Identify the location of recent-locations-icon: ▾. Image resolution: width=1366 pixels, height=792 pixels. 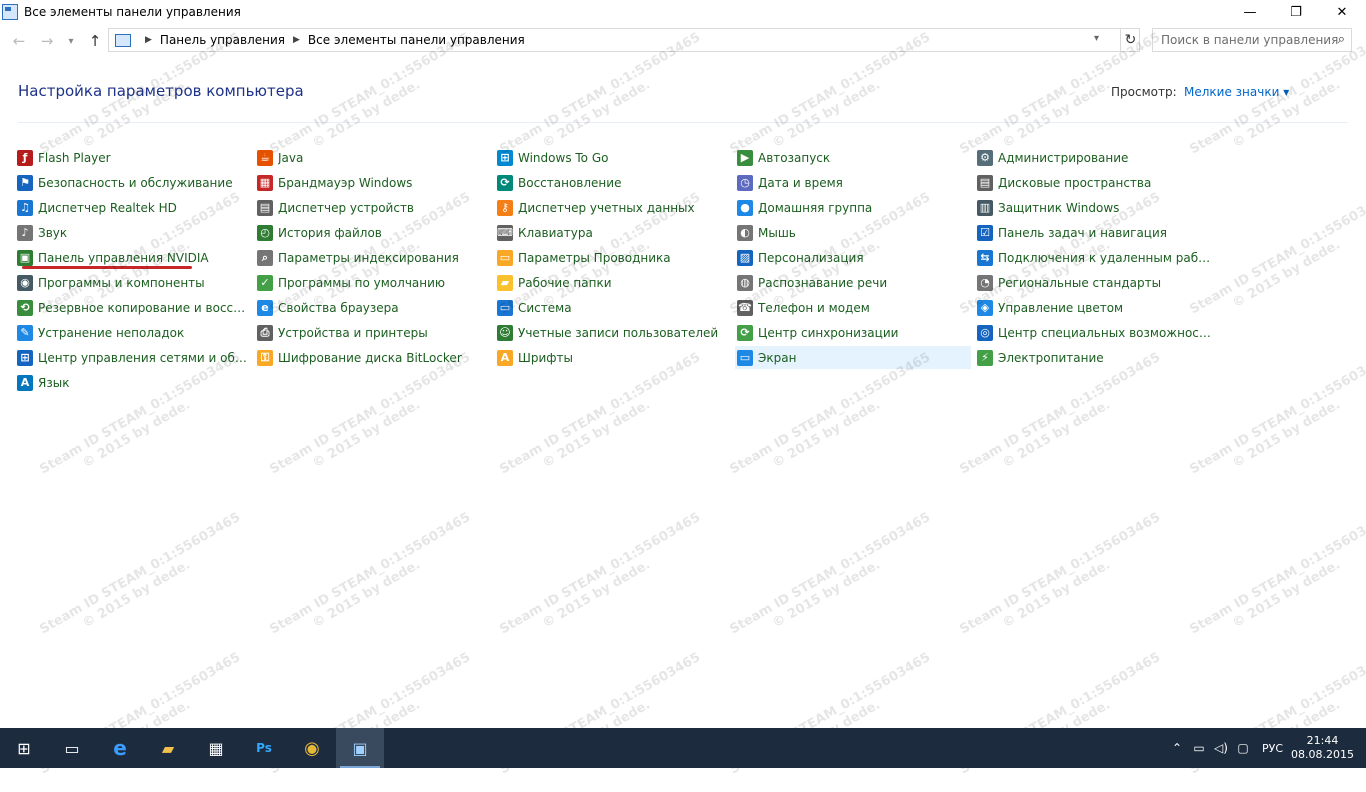
(71, 41).